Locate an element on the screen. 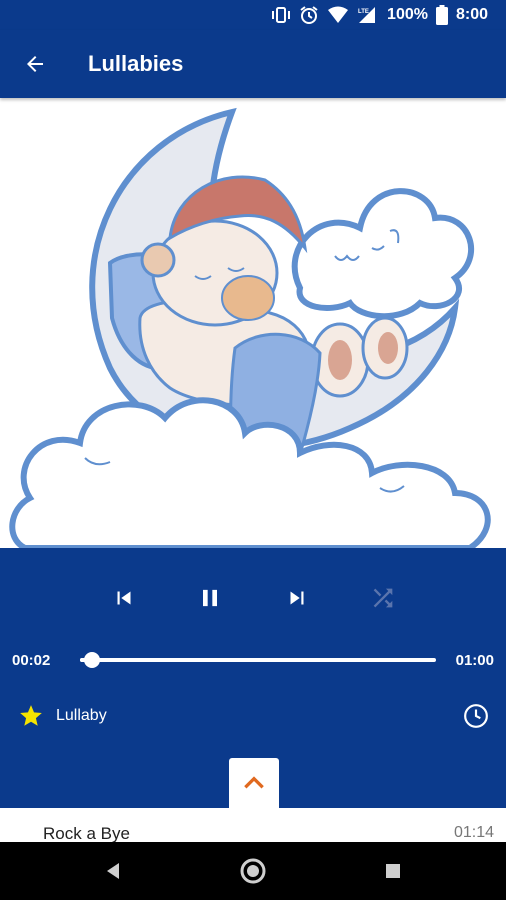 This screenshot has height=900, width=506. total-time: 01:00 is located at coordinates (474, 660).